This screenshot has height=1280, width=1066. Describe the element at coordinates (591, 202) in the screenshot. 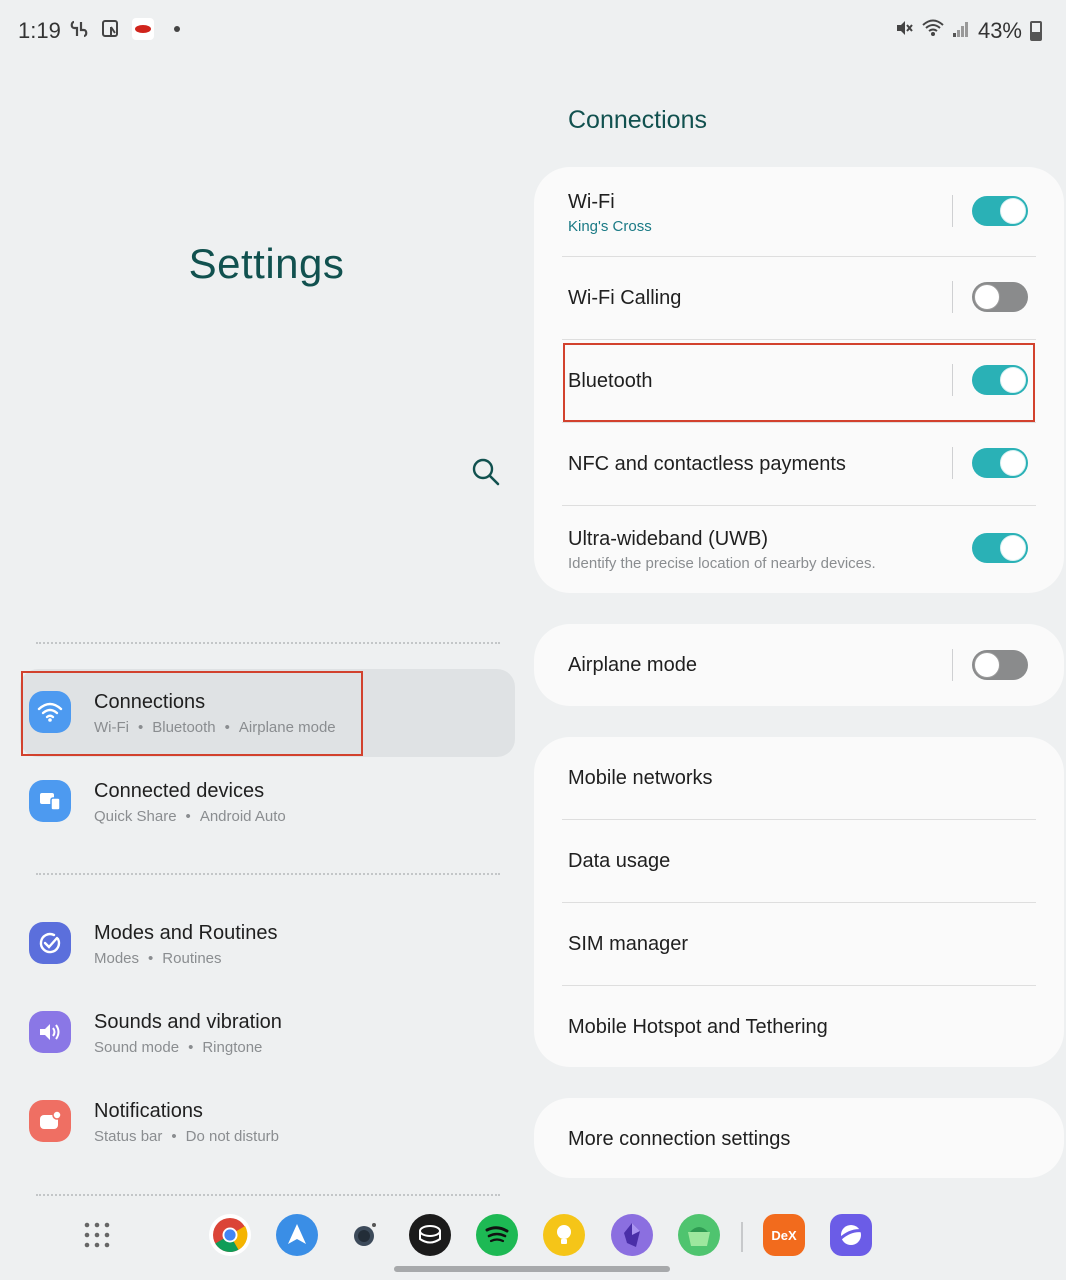

I see `row-title: Wi-Fi` at that location.